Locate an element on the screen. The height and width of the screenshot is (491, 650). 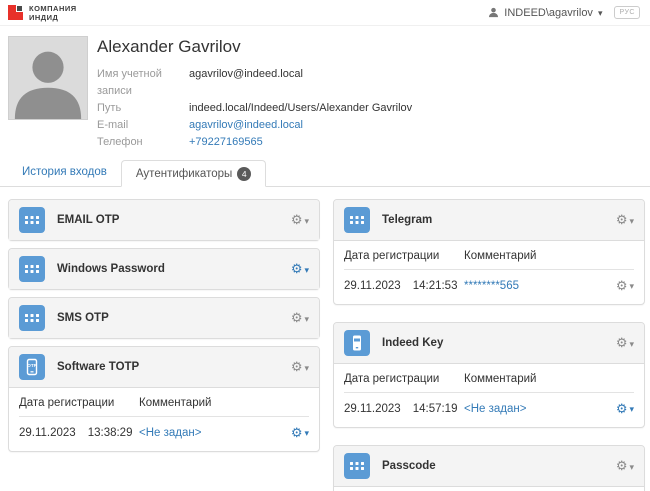
svg-text: OTP is located at coordinates (31, 365).